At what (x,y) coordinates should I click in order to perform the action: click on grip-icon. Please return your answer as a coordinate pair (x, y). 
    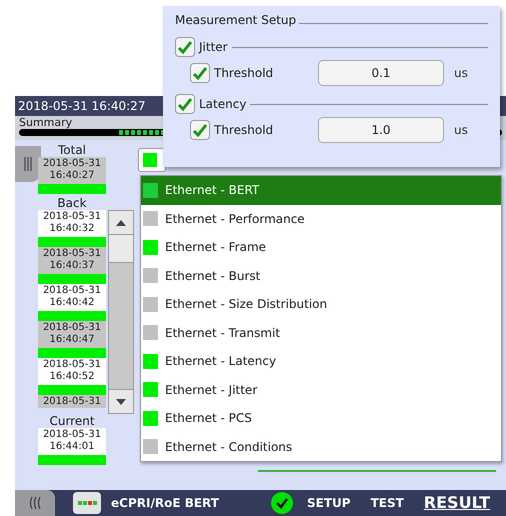
    Looking at the image, I should click on (28, 164).